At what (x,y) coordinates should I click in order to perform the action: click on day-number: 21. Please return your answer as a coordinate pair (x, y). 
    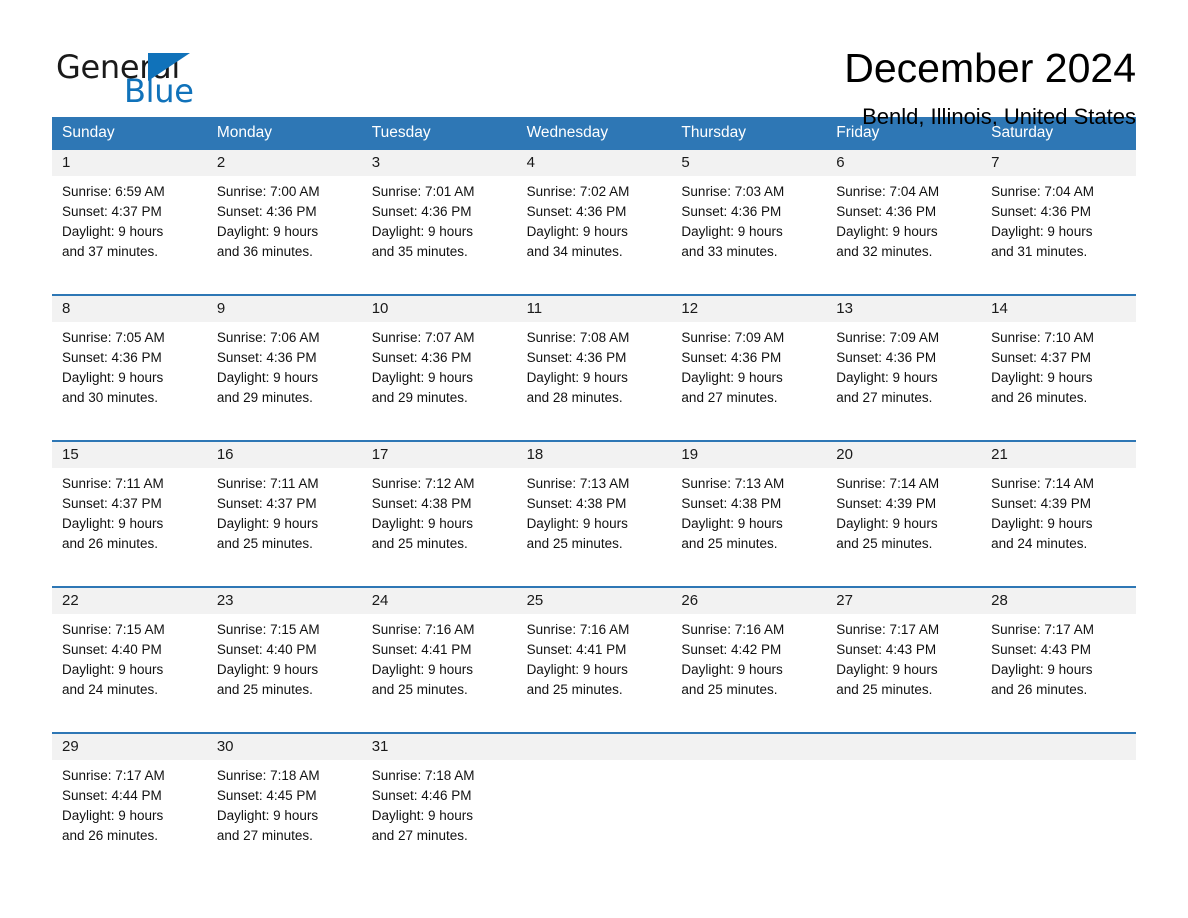
    Looking at the image, I should click on (1058, 455).